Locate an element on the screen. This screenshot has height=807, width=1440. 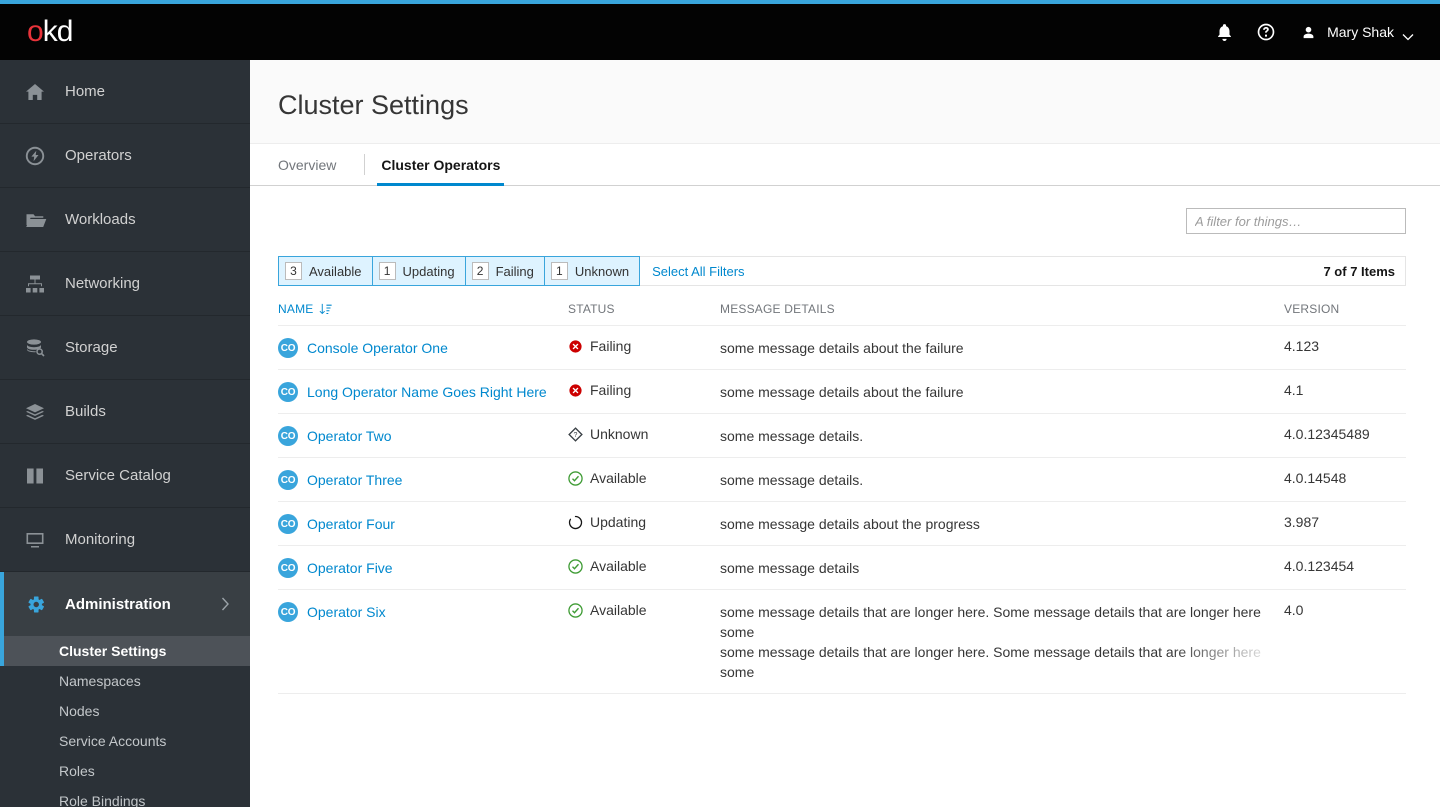
error-circle-icon is located at coordinates (575, 390).